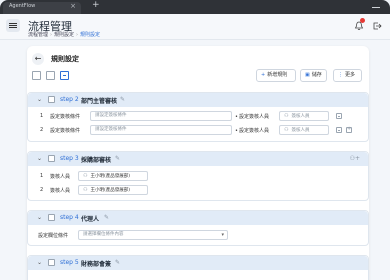 Image resolution: width=390 pixels, height=280 pixels. Describe the element at coordinates (198, 228) in the screenshot. I see `step-card: ⌄ step 4 代理人 ✎ 設定欄位條件 請選擇欄位條件內容 ▾` at that location.